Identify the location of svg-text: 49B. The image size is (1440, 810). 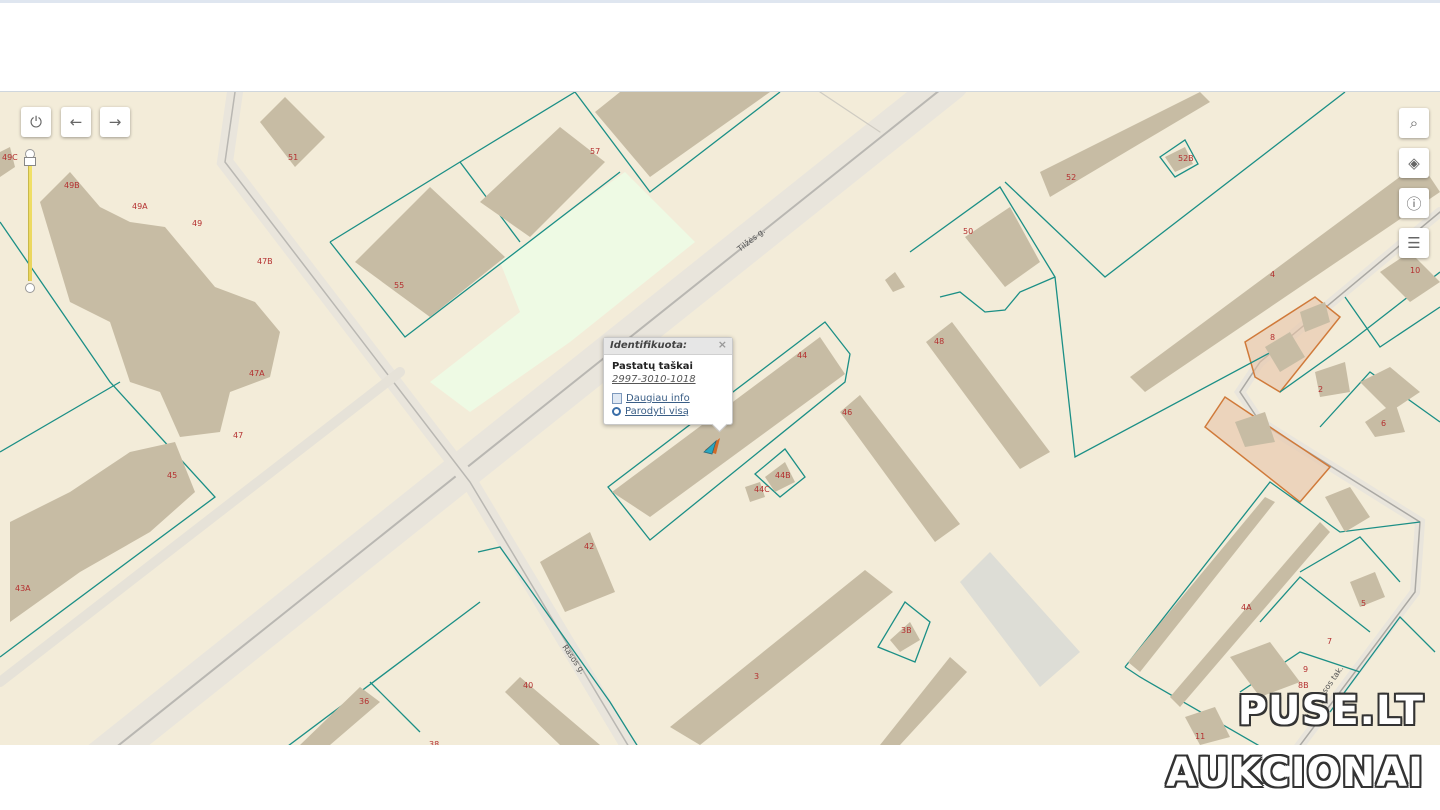
(72, 185).